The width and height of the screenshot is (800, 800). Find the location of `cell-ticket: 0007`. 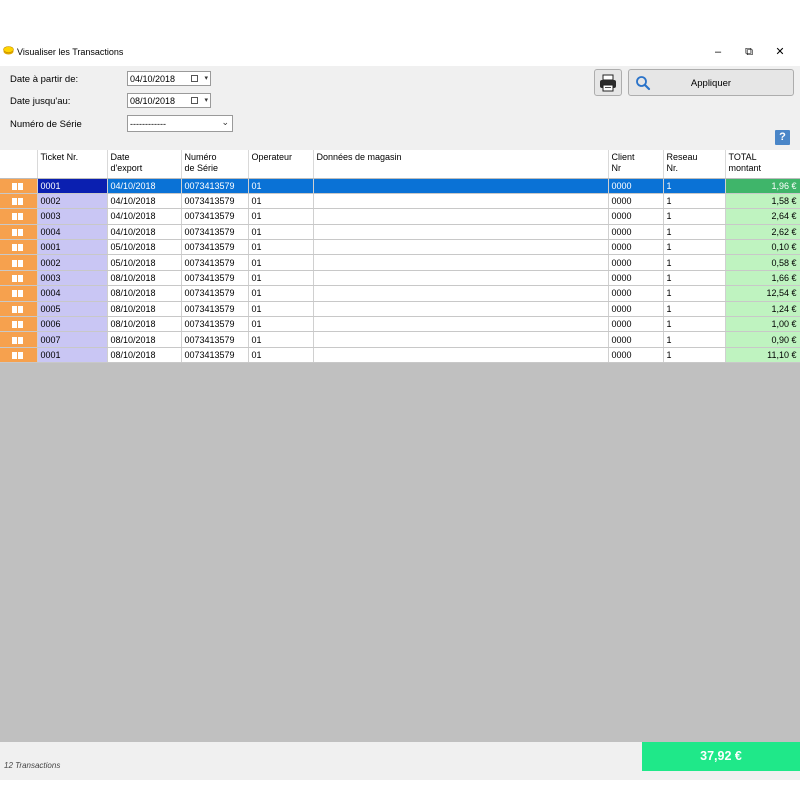

cell-ticket: 0007 is located at coordinates (72, 339).